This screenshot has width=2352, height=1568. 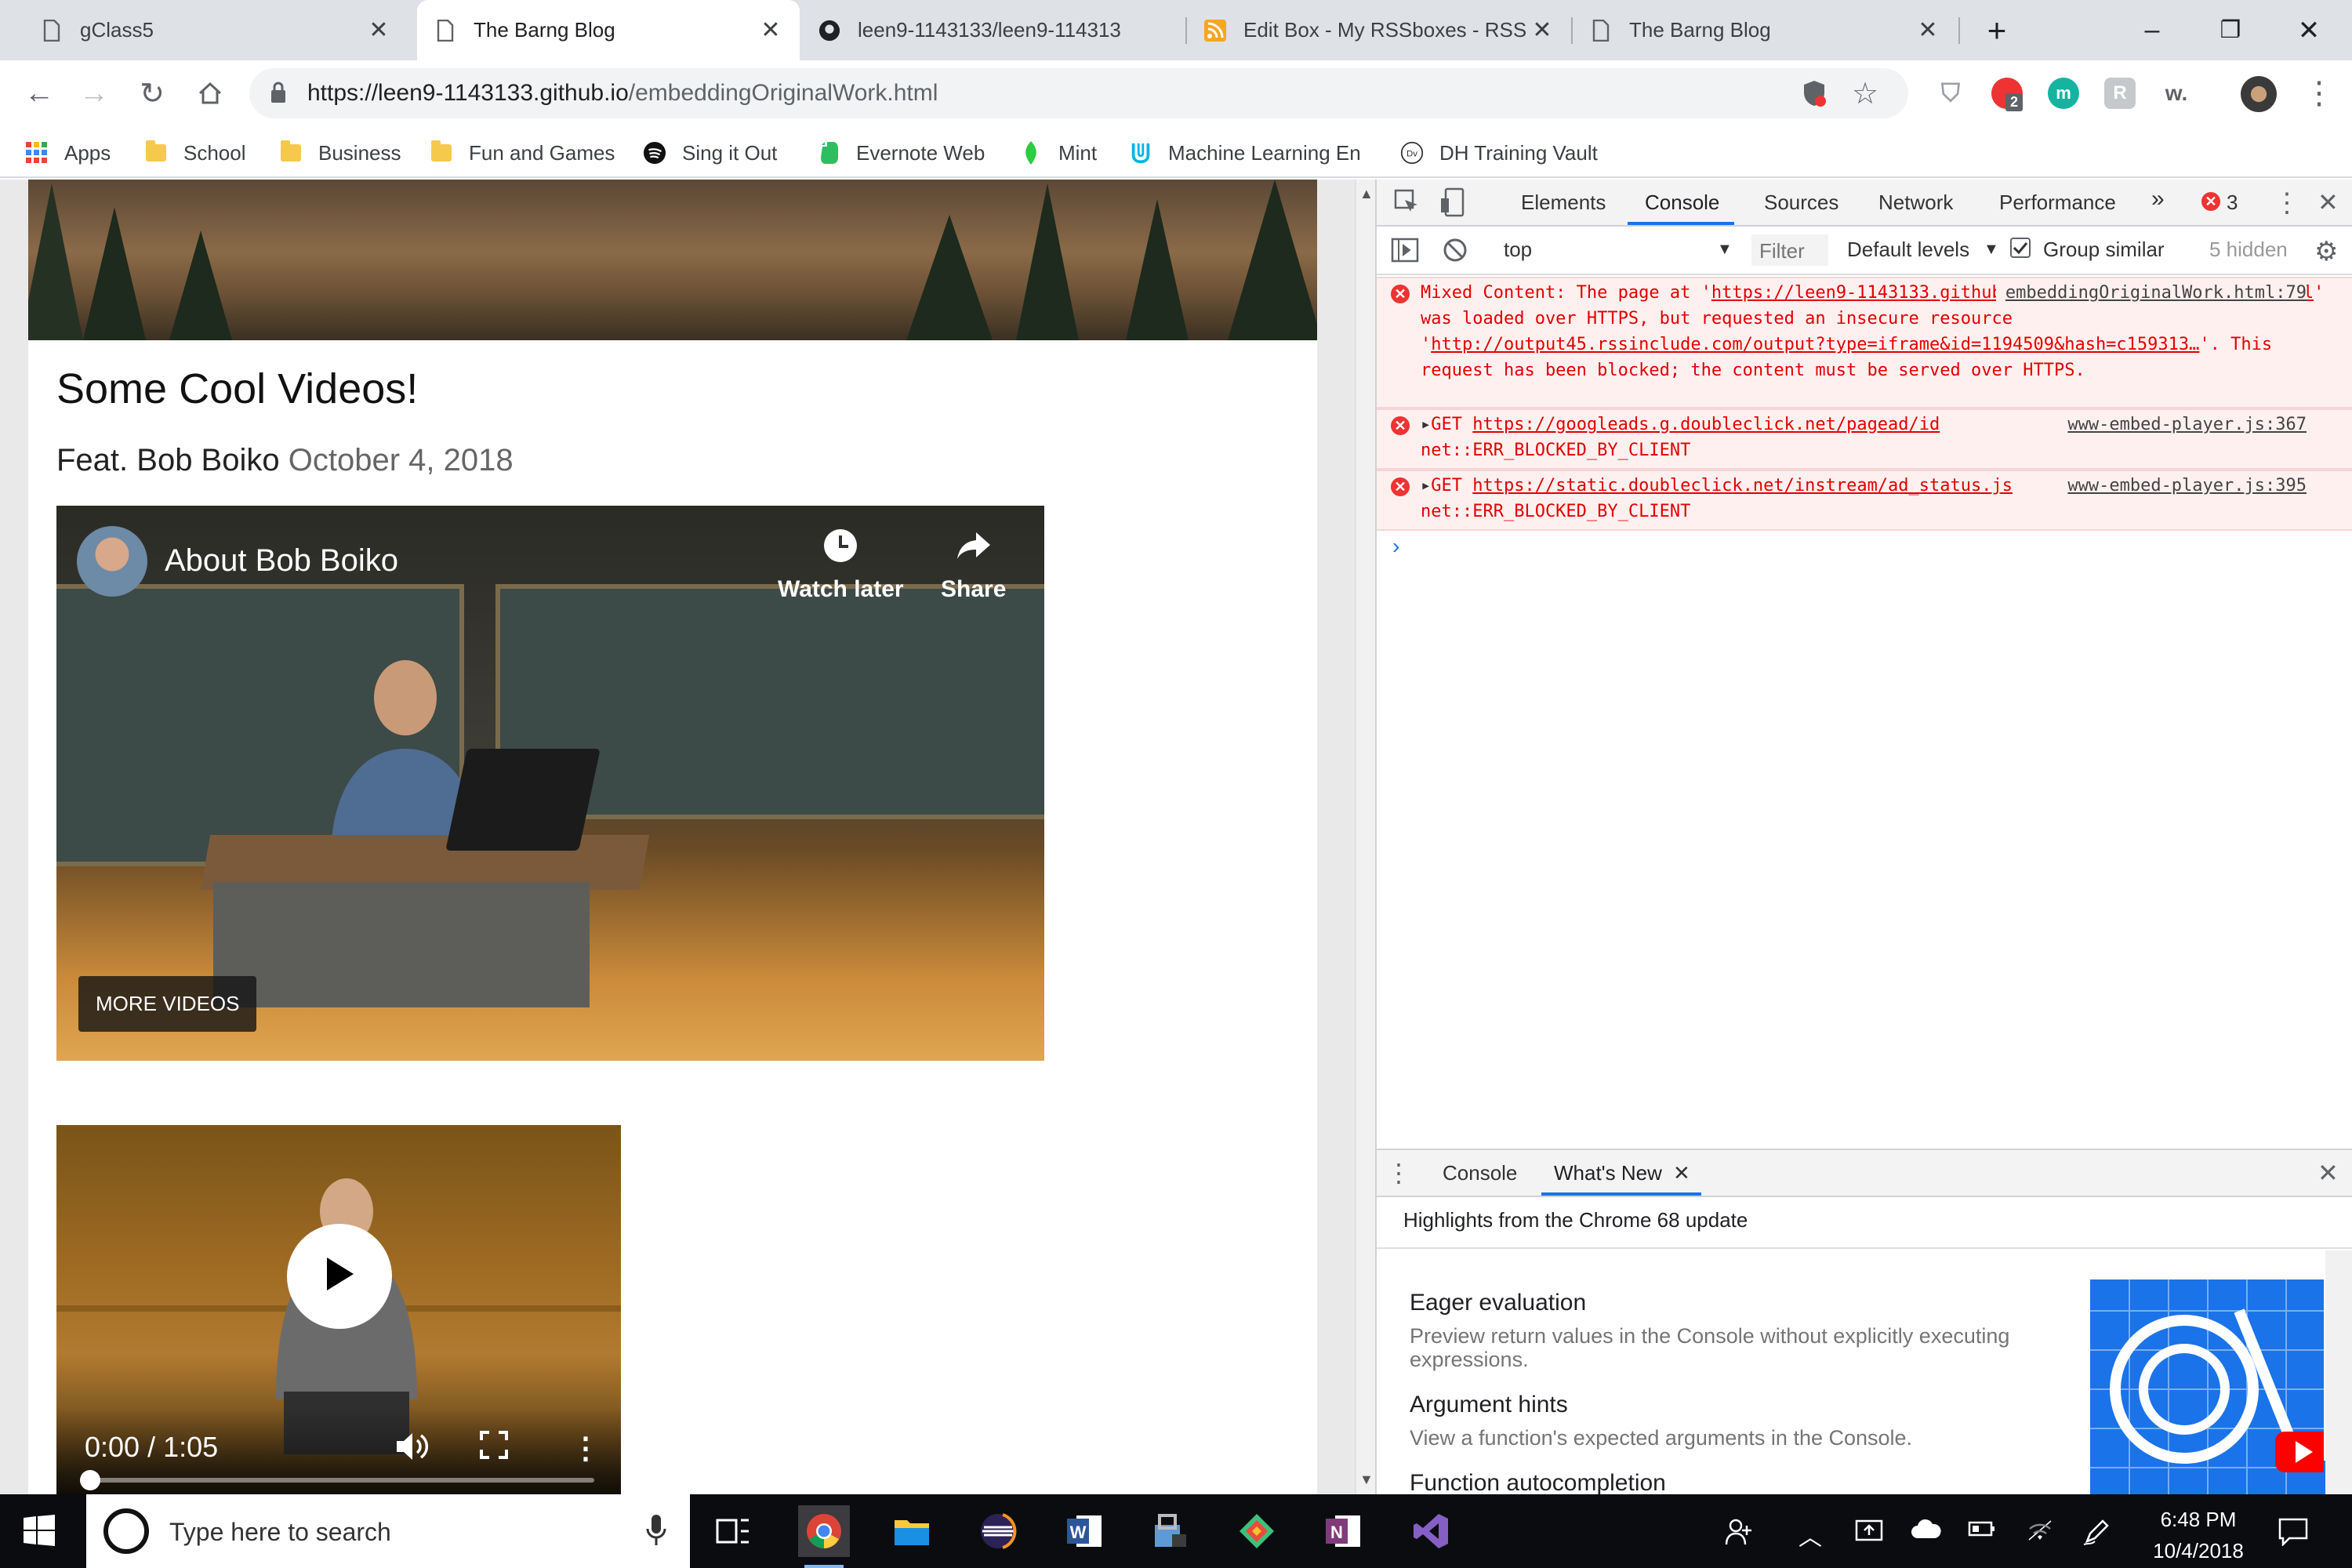 I want to click on drawer-tab-whats-new: What's New, so click(x=1608, y=1173).